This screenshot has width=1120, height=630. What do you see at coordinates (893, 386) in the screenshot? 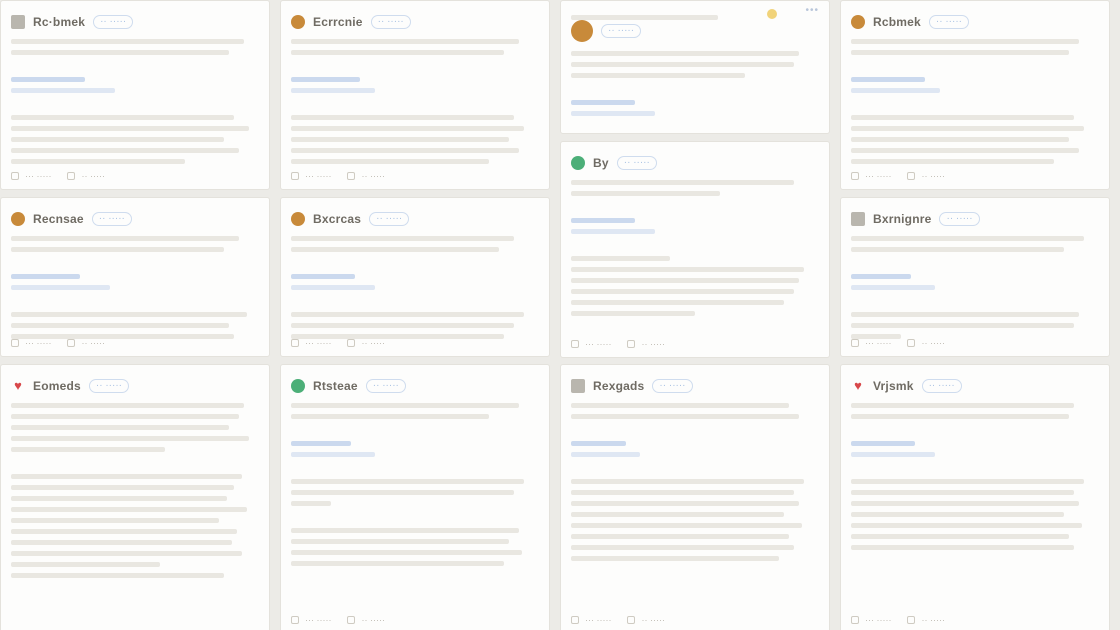
I see `author-name: Vrjsmk` at bounding box center [893, 386].